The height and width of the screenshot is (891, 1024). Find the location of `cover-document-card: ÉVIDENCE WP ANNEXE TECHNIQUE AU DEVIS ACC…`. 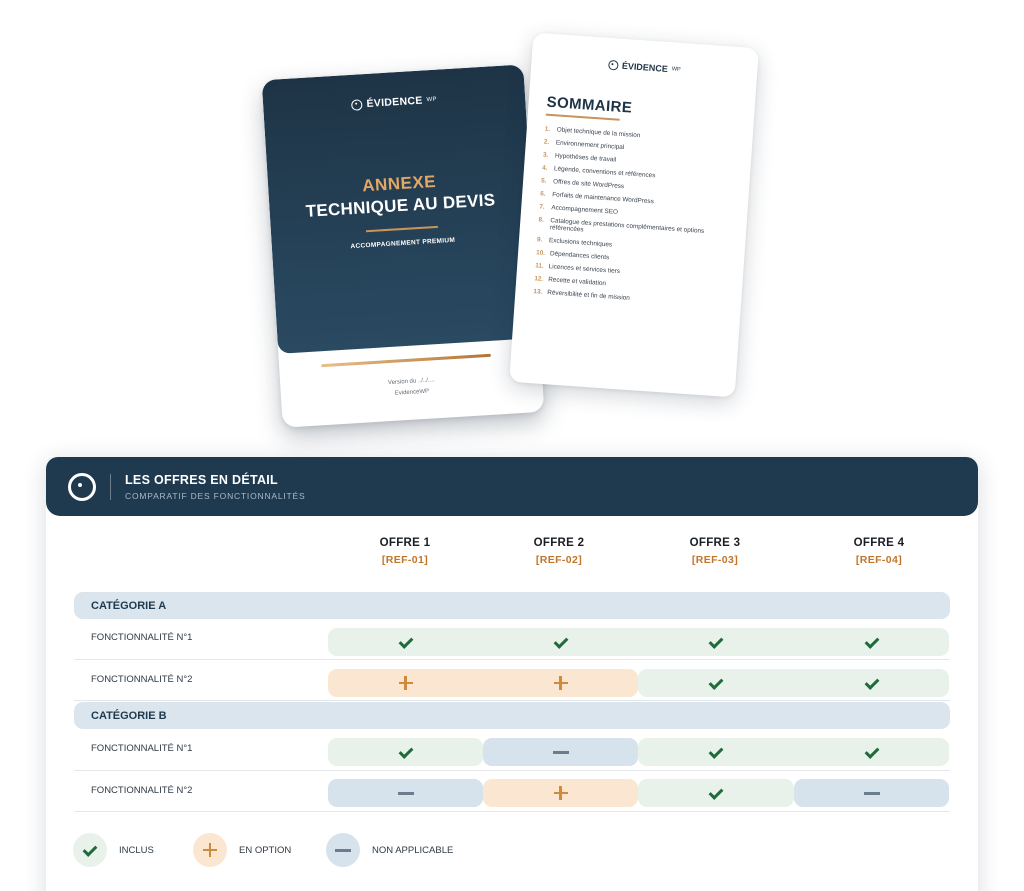

cover-document-card: ÉVIDENCE WP ANNEXE TECHNIQUE AU DEVIS ACC… is located at coordinates (403, 246).